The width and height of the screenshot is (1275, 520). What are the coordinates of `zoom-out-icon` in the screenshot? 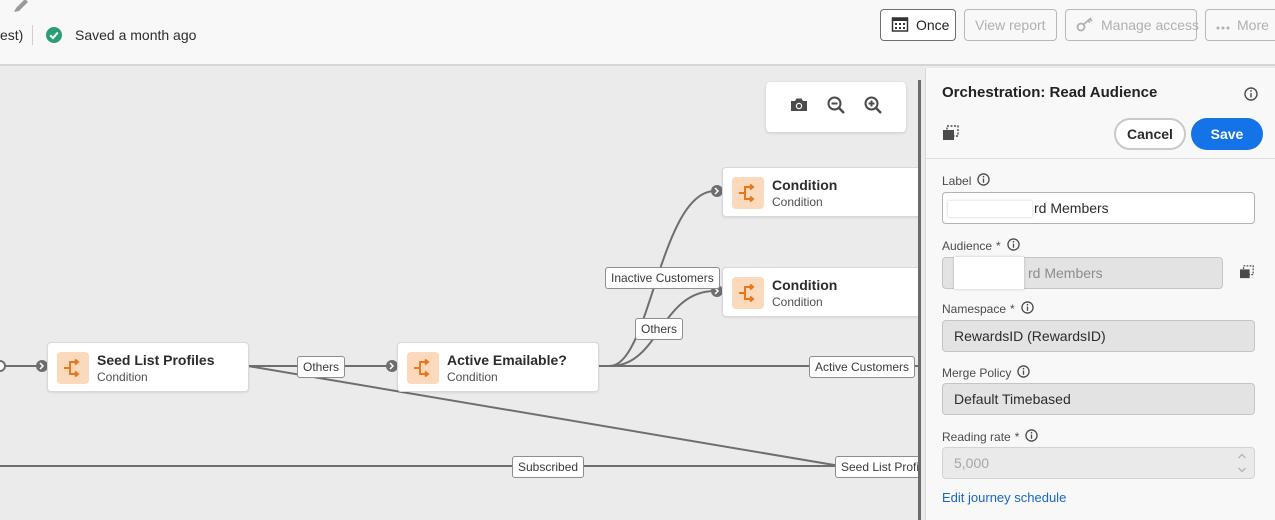 It's located at (836, 107).